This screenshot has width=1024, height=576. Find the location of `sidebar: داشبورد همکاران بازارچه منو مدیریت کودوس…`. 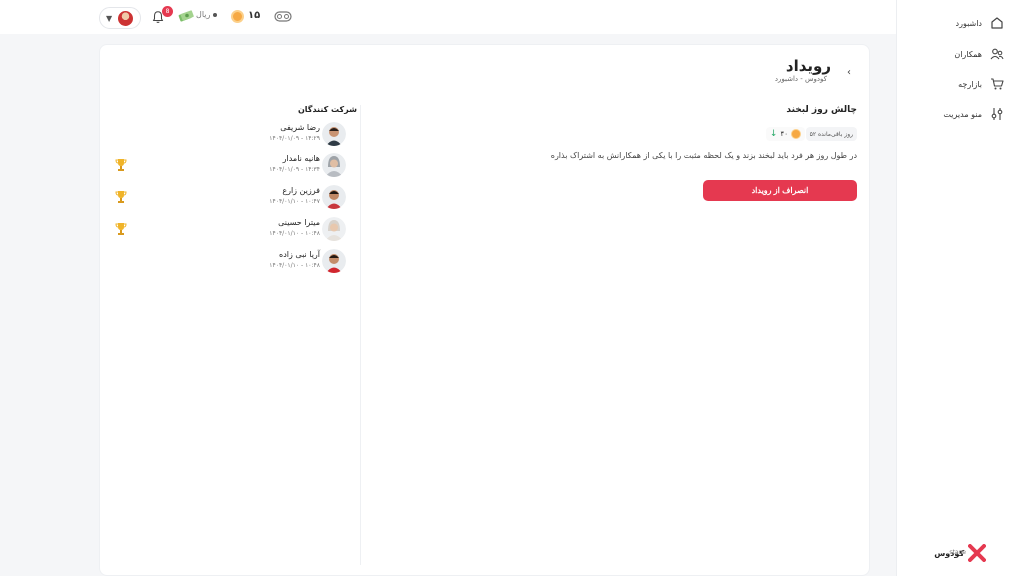

sidebar: داشبورد همکاران بازارچه منو مدیریت کودوس… is located at coordinates (960, 288).